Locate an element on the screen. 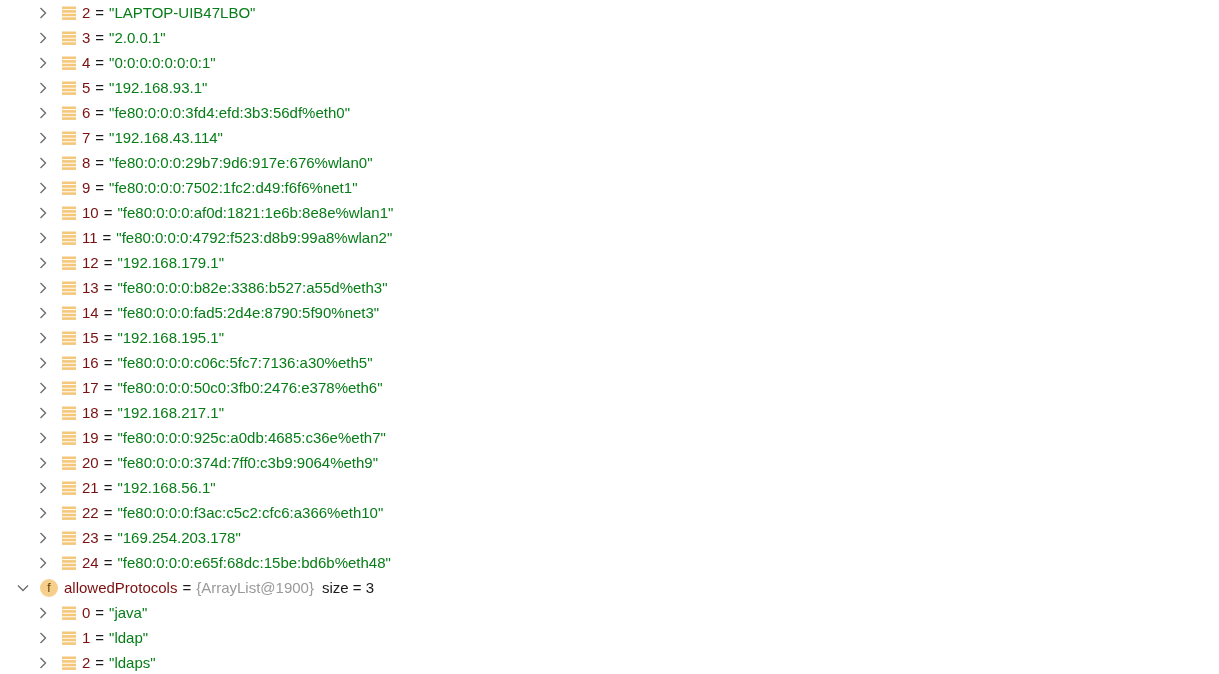  array-element-text: 16 = "fe80:0:0:0:c06c:5fc7:7136:a30%eth5" is located at coordinates (227, 362).